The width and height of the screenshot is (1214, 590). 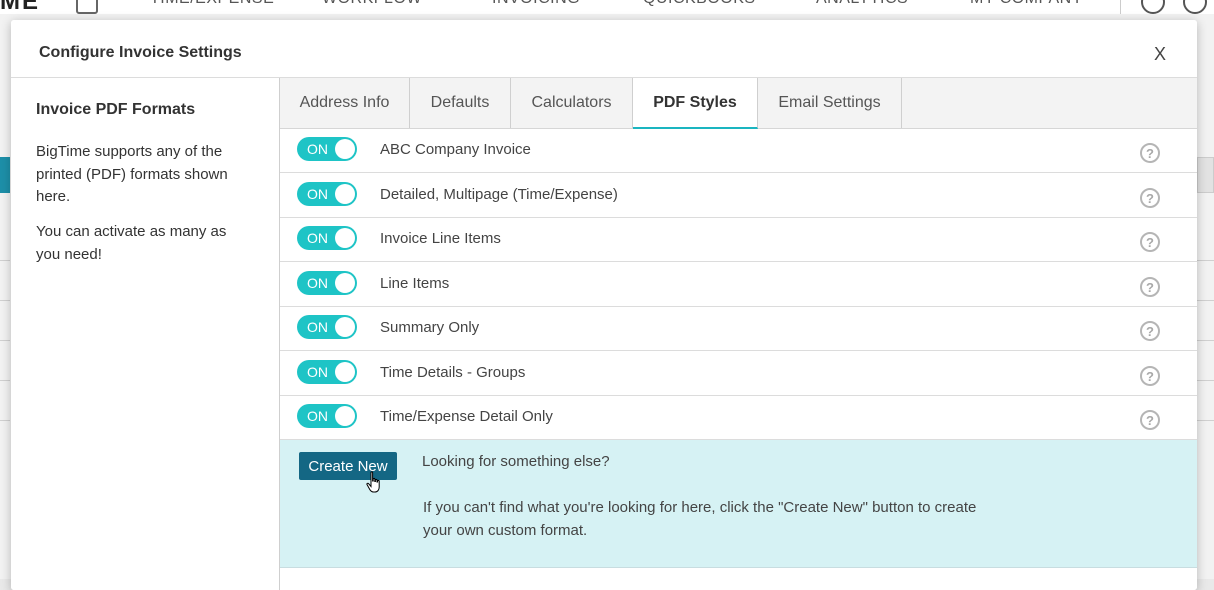 What do you see at coordinates (5, 175) in the screenshot?
I see `background-blue-tab` at bounding box center [5, 175].